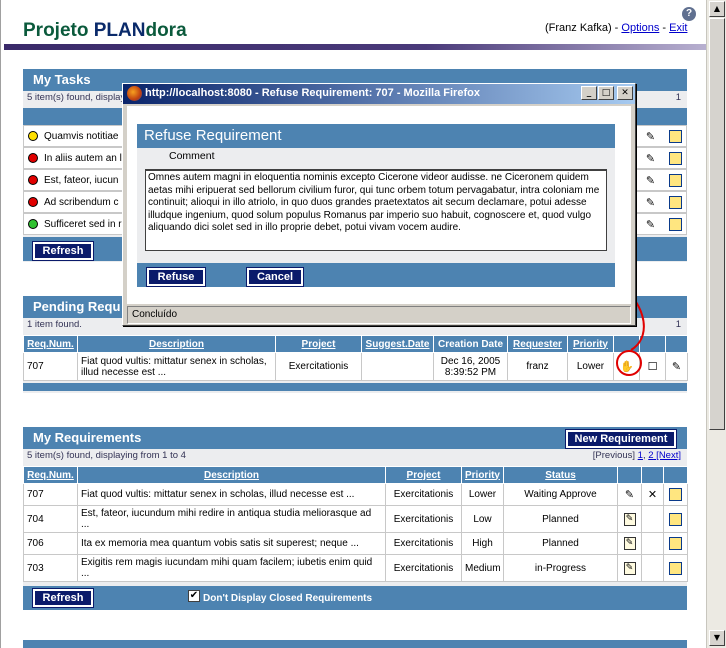 Image resolution: width=726 pixels, height=648 pixels. Describe the element at coordinates (355, 644) in the screenshot. I see `page-footer-bar` at that location.